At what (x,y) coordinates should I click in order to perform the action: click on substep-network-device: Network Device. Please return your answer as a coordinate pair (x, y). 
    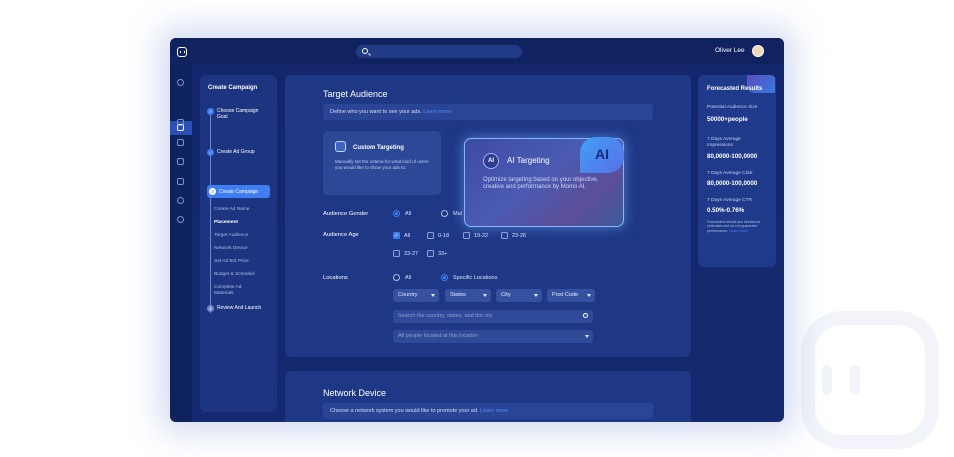
    Looking at the image, I should click on (231, 249).